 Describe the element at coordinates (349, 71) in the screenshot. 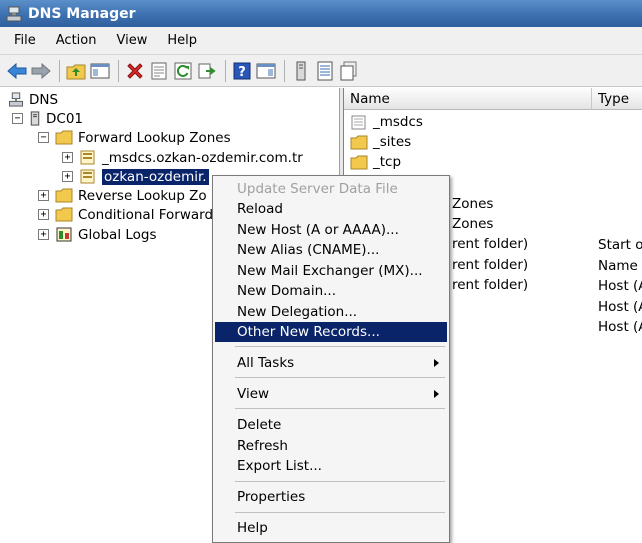

I see `copy-icon` at that location.